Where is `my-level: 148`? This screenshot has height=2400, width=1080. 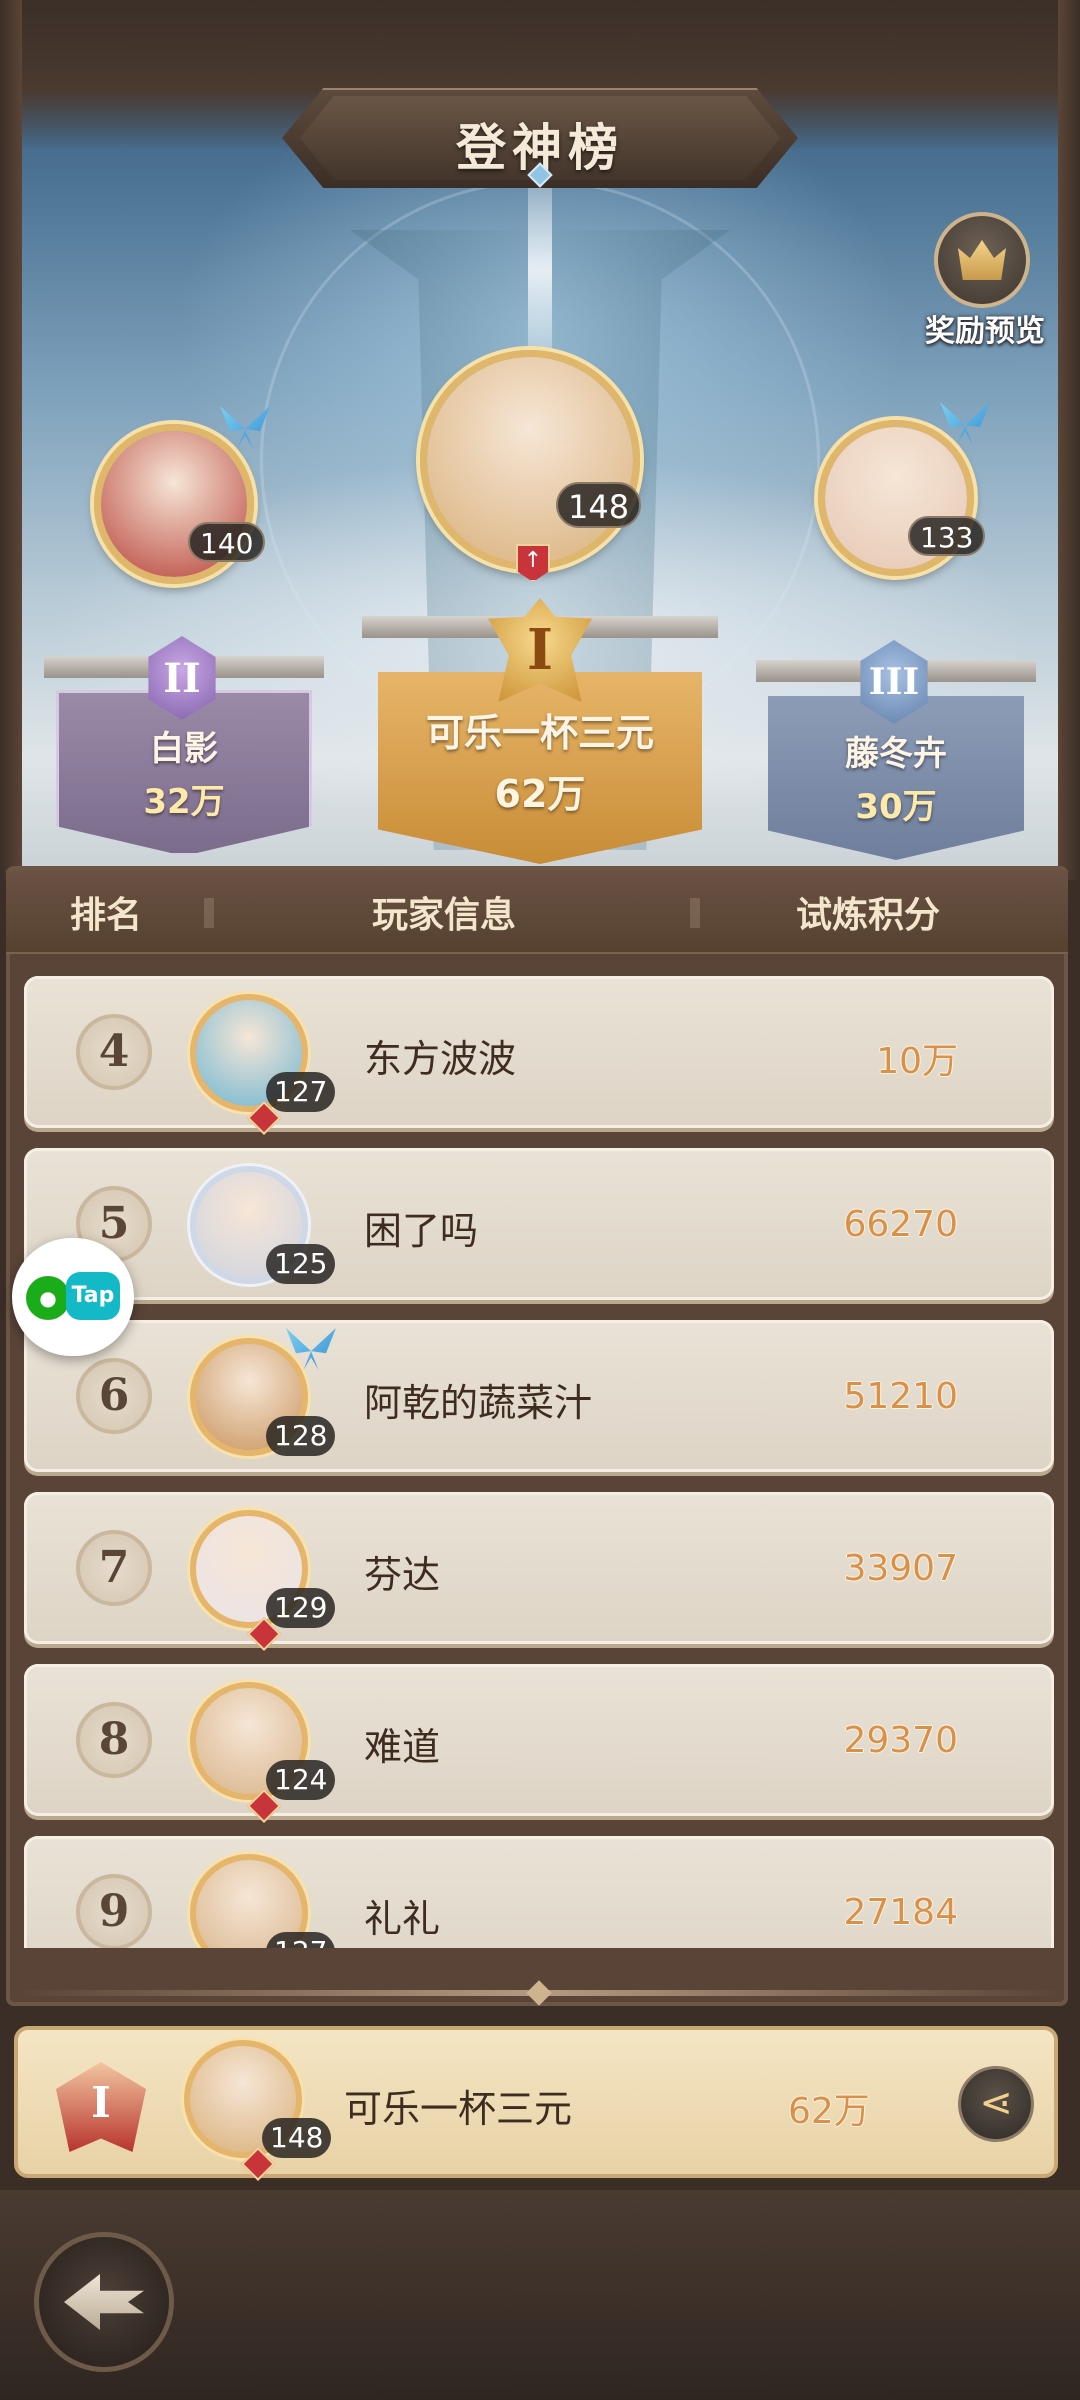 my-level: 148 is located at coordinates (297, 2138).